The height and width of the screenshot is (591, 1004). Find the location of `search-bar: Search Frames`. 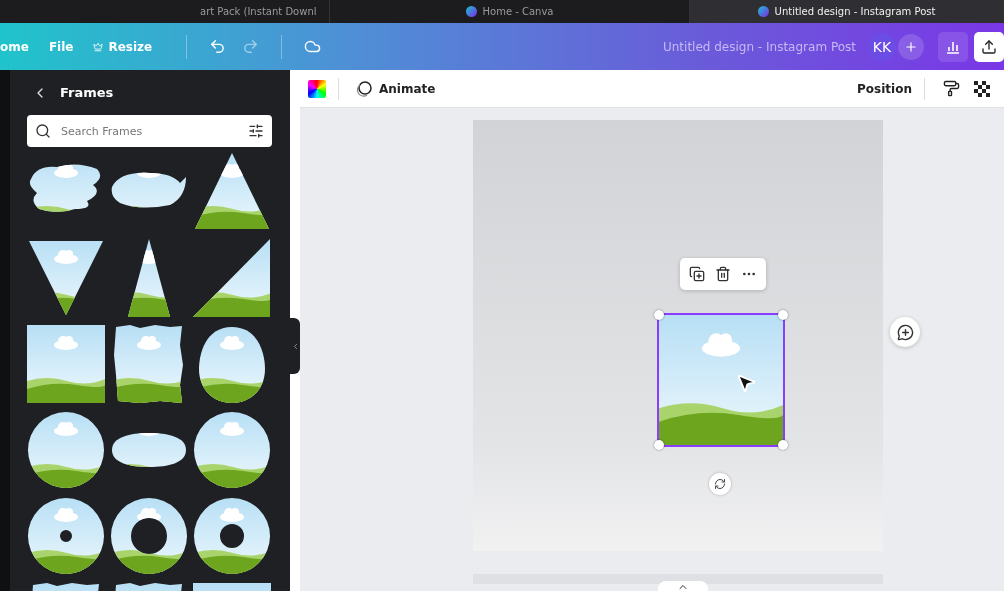

search-bar: Search Frames is located at coordinates (149, 131).